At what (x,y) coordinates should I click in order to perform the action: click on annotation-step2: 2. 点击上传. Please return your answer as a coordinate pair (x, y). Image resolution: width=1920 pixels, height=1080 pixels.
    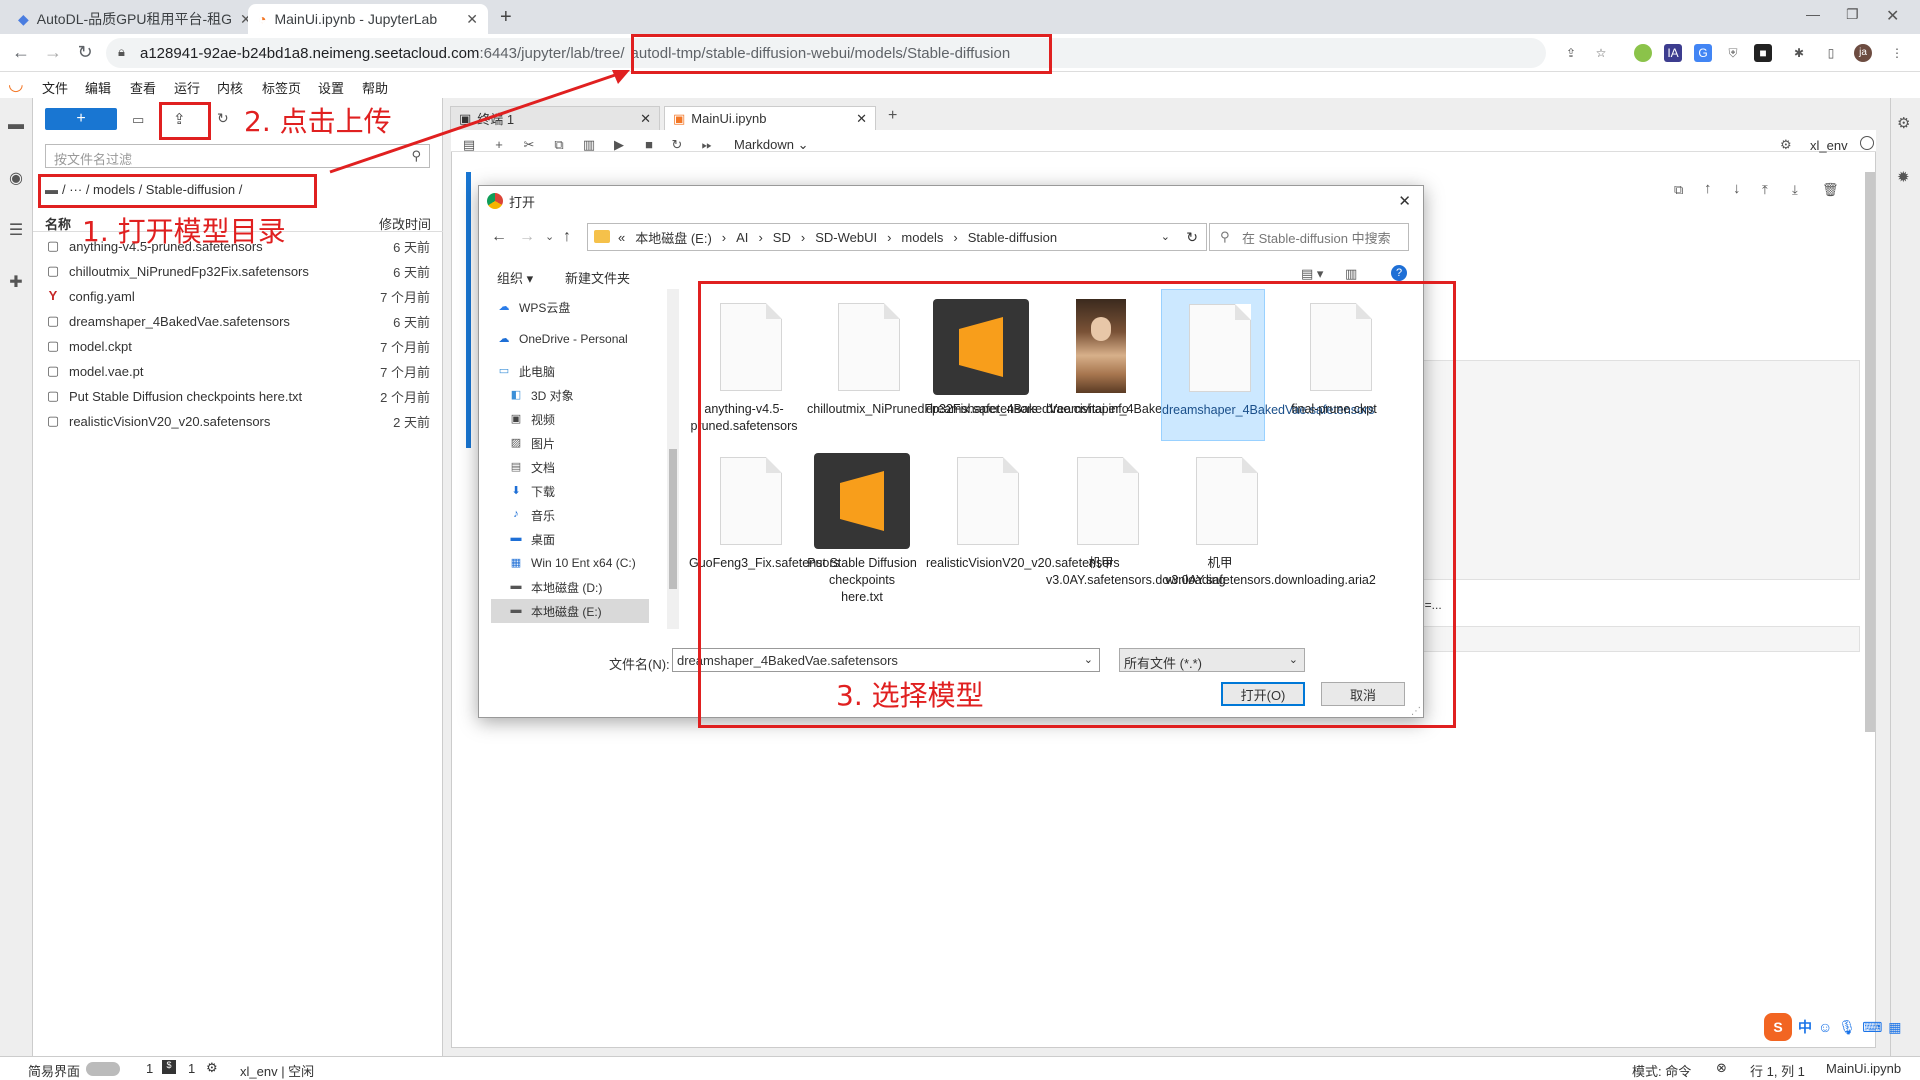
    Looking at the image, I should click on (318, 121).